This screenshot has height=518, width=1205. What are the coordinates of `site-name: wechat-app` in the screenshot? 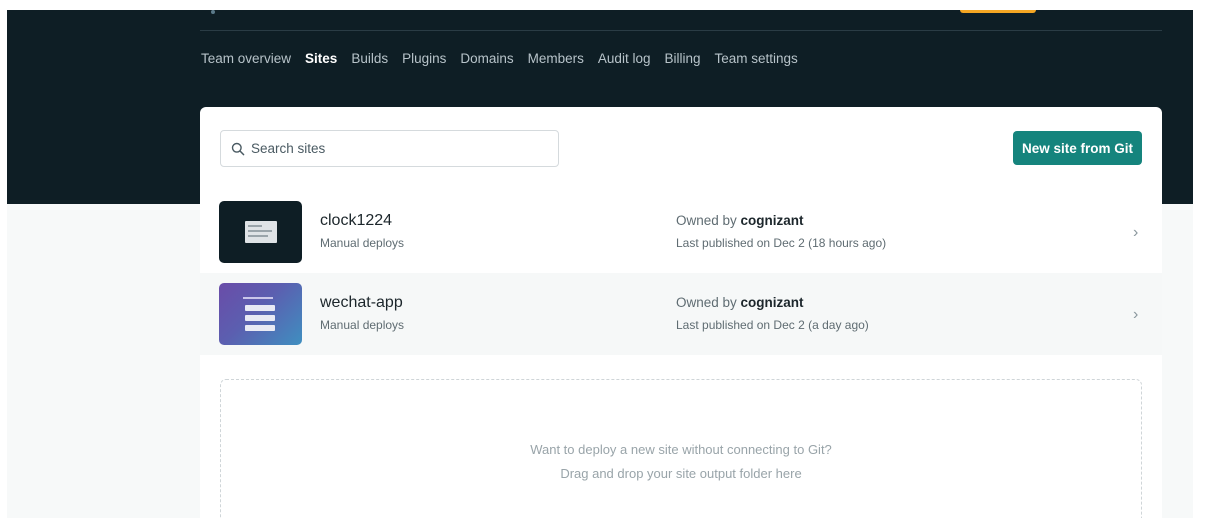 It's located at (361, 303).